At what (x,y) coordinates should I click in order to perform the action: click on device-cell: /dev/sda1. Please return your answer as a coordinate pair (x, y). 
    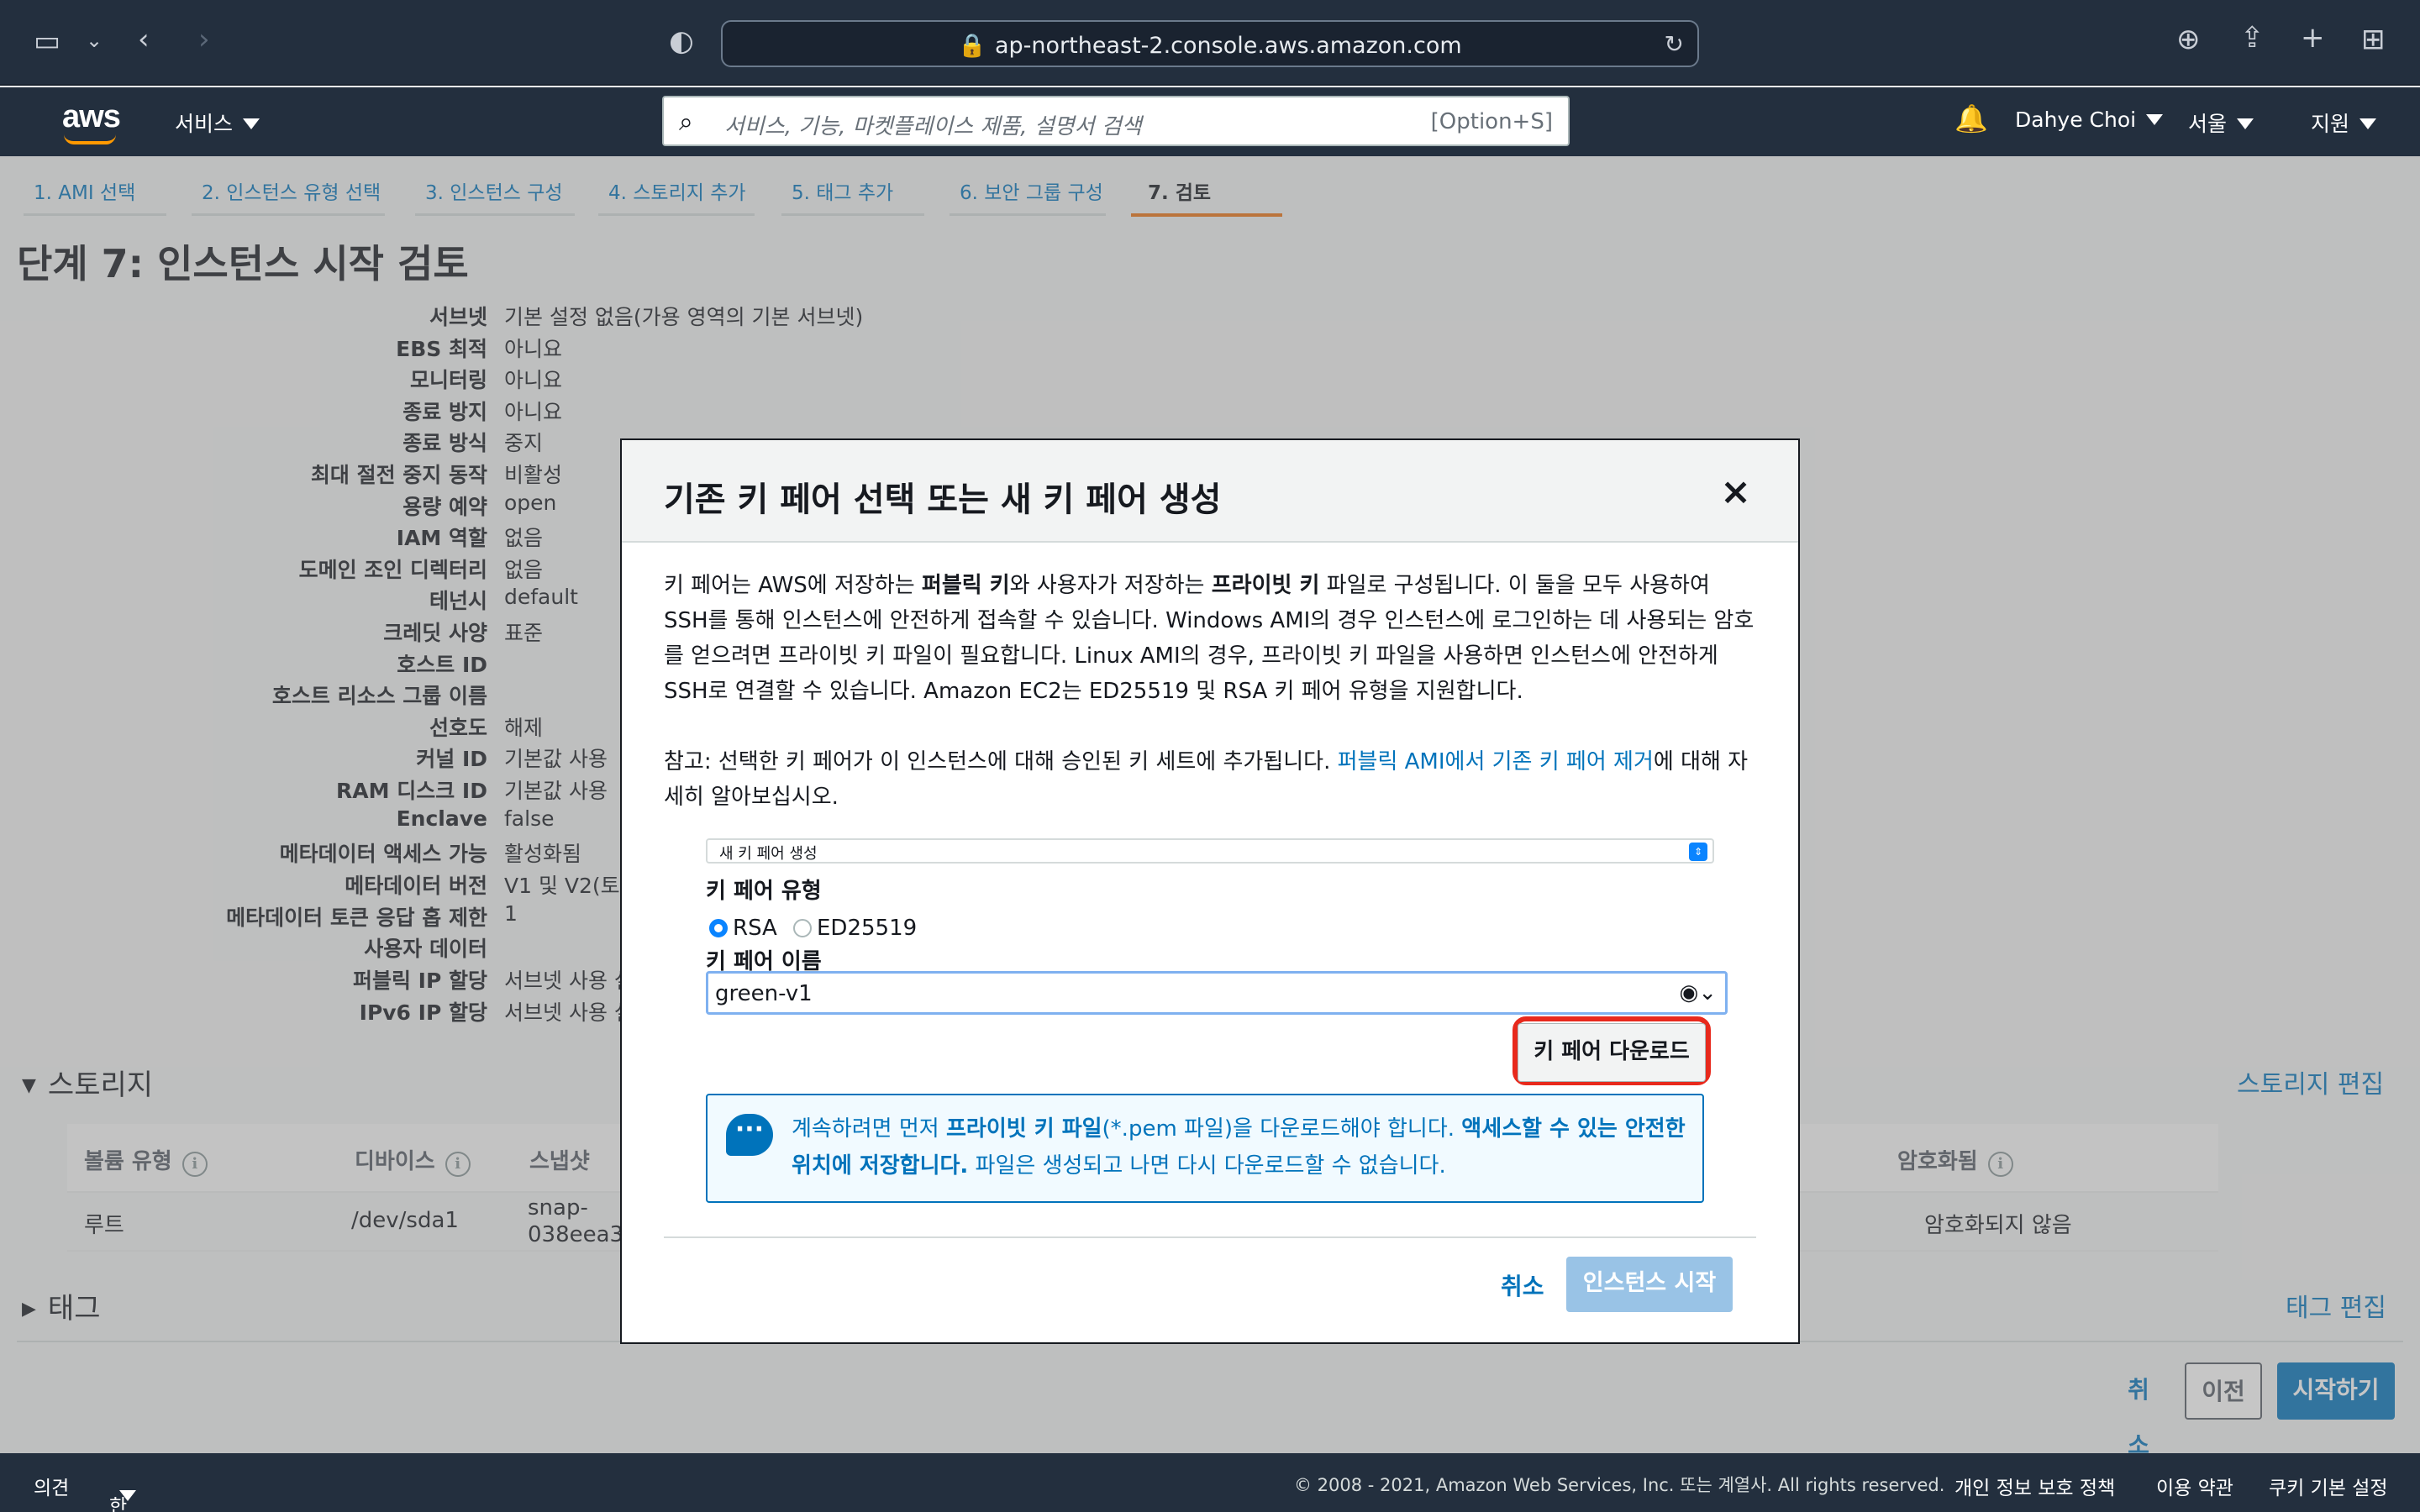
    Looking at the image, I should click on (405, 1220).